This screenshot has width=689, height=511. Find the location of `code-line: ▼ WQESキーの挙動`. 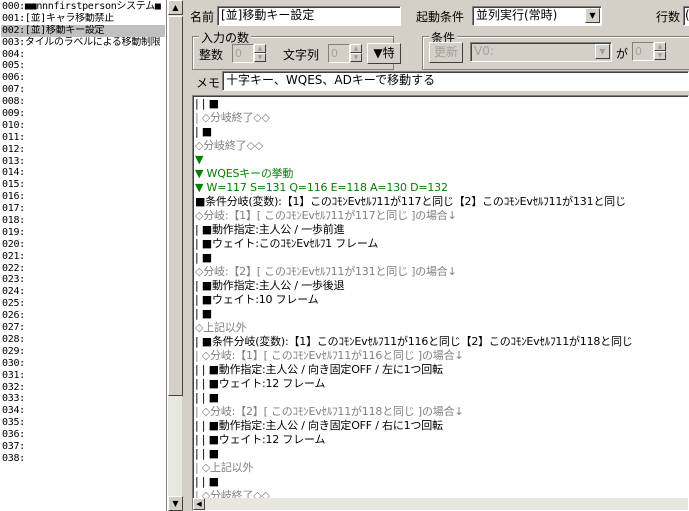

code-line: ▼ WQESキーの挙動 is located at coordinates (414, 174).